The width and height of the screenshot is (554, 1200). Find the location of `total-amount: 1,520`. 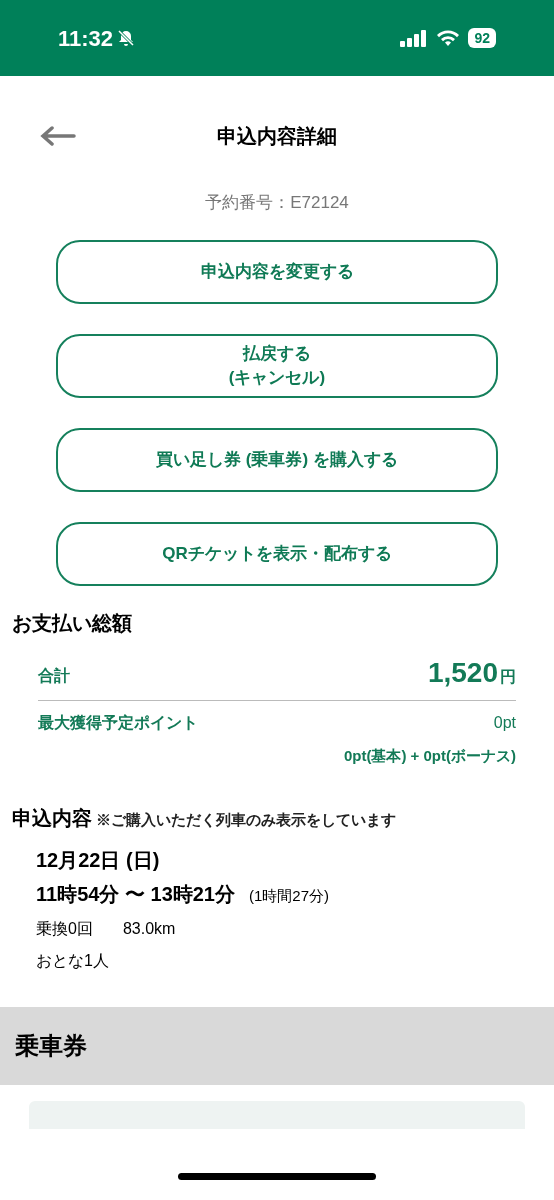

total-amount: 1,520 is located at coordinates (462, 672).